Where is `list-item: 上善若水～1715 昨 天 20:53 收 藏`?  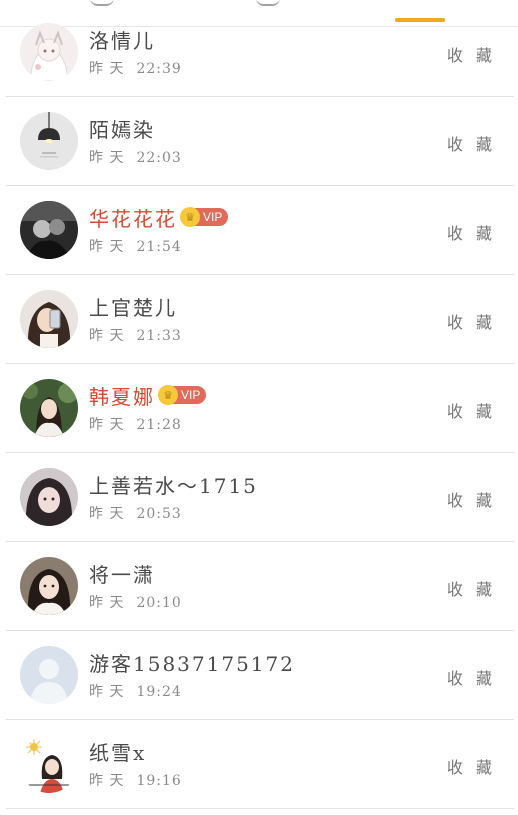
list-item: 上善若水～1715 昨 天 20:53 收 藏 is located at coordinates (259, 497).